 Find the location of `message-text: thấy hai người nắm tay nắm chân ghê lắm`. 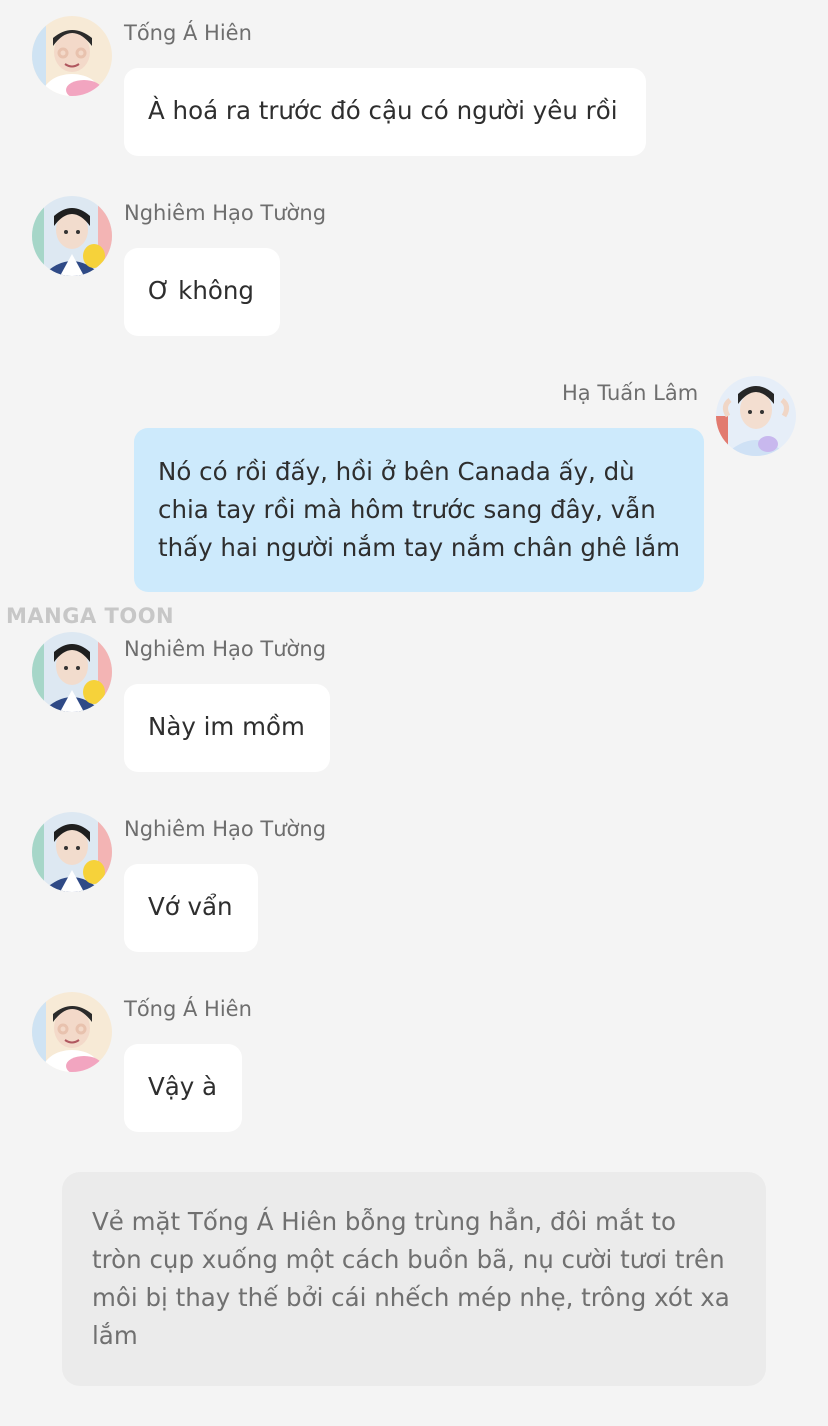

message-text: thấy hai người nắm tay nắm chân ghê lắm is located at coordinates (419, 547).